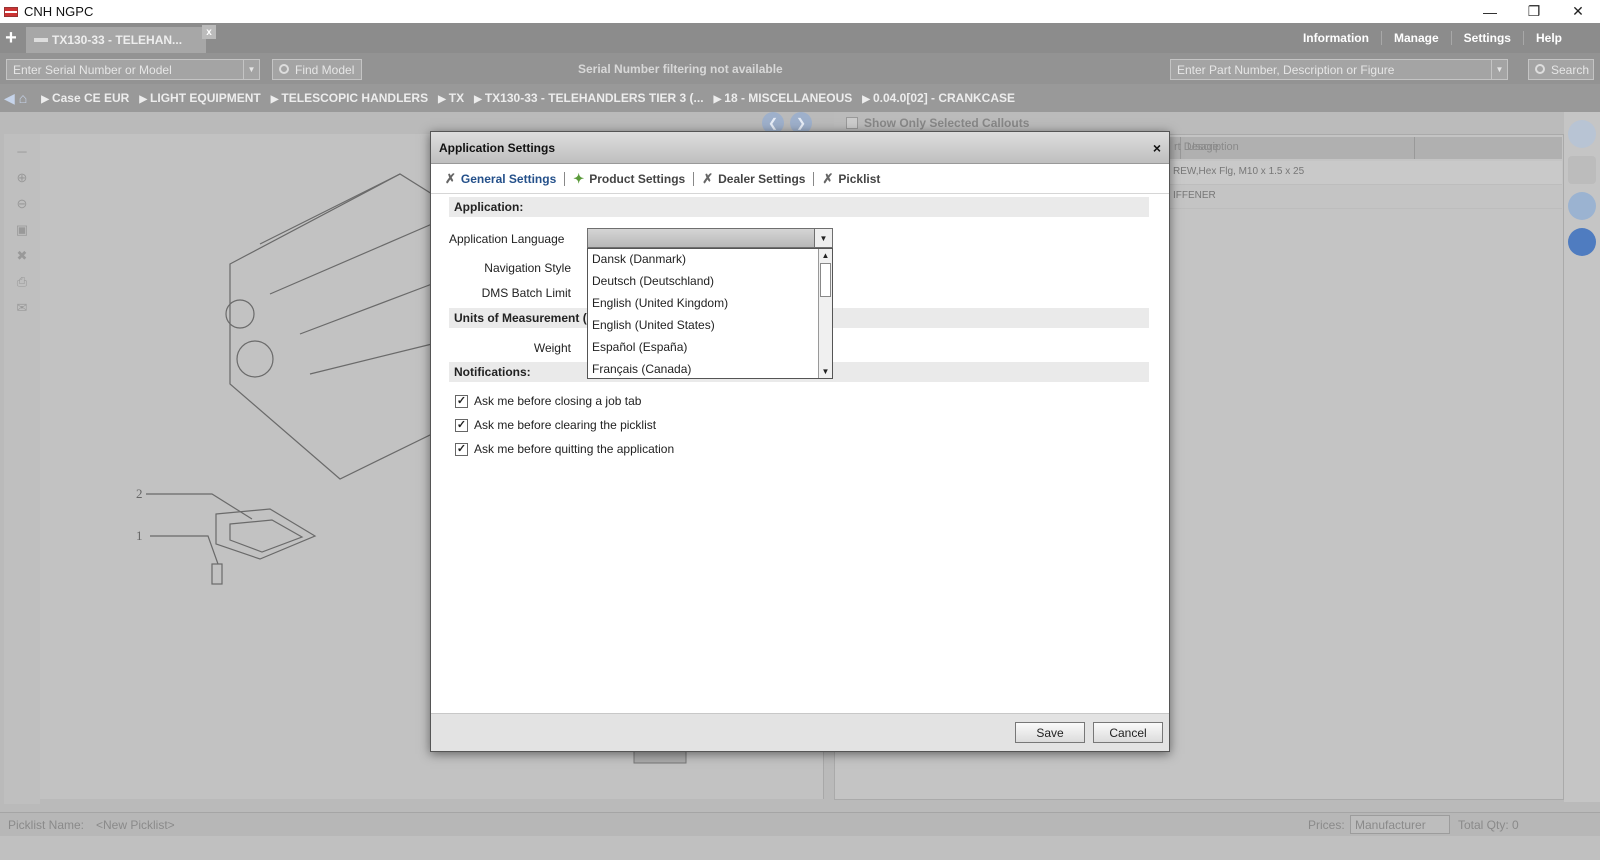 The height and width of the screenshot is (860, 1600). I want to click on restore-button: ❐, so click(1534, 11).